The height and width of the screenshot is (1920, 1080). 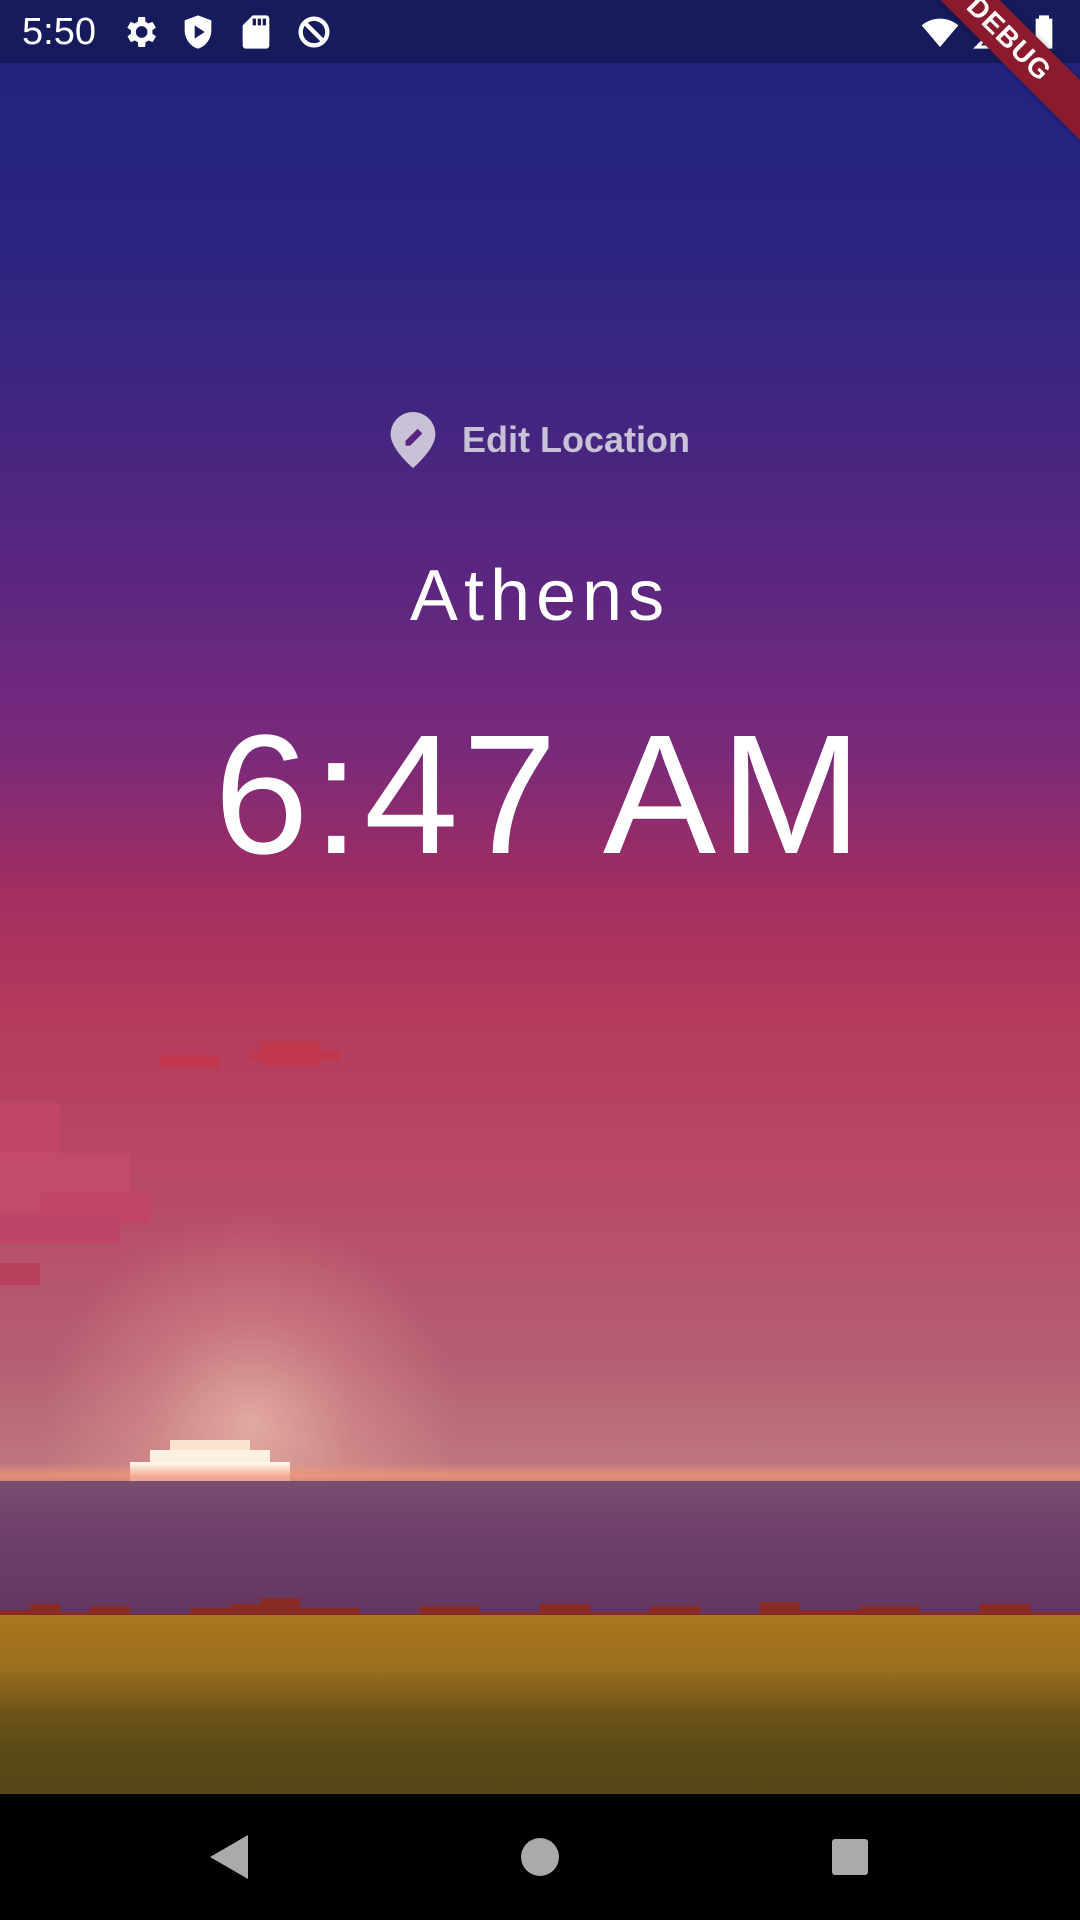 I want to click on status-time: 5:50, so click(x=59, y=32).